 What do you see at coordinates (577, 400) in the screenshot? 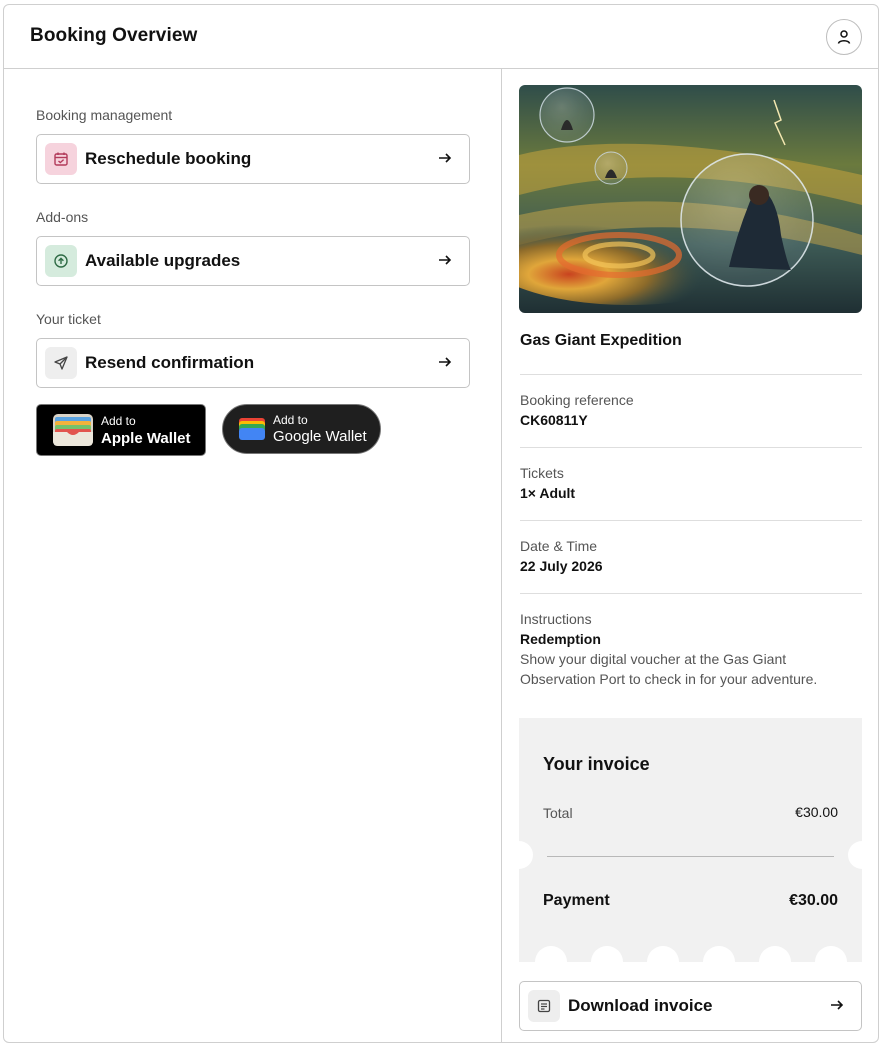
I see `booking-reference-label: Booking reference` at bounding box center [577, 400].